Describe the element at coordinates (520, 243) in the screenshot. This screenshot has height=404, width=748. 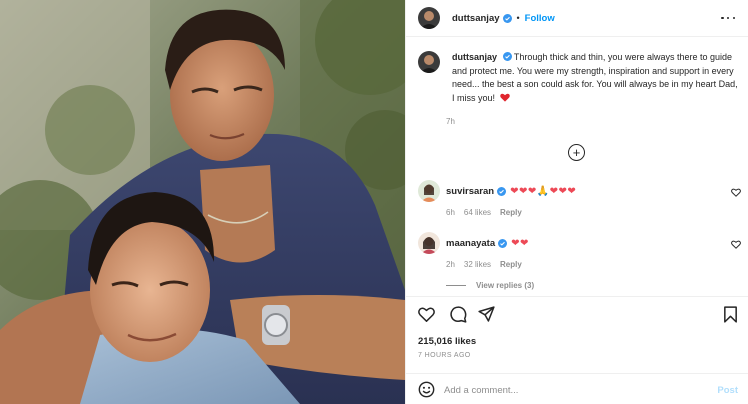
I see `comment-text: ❤❤` at that location.